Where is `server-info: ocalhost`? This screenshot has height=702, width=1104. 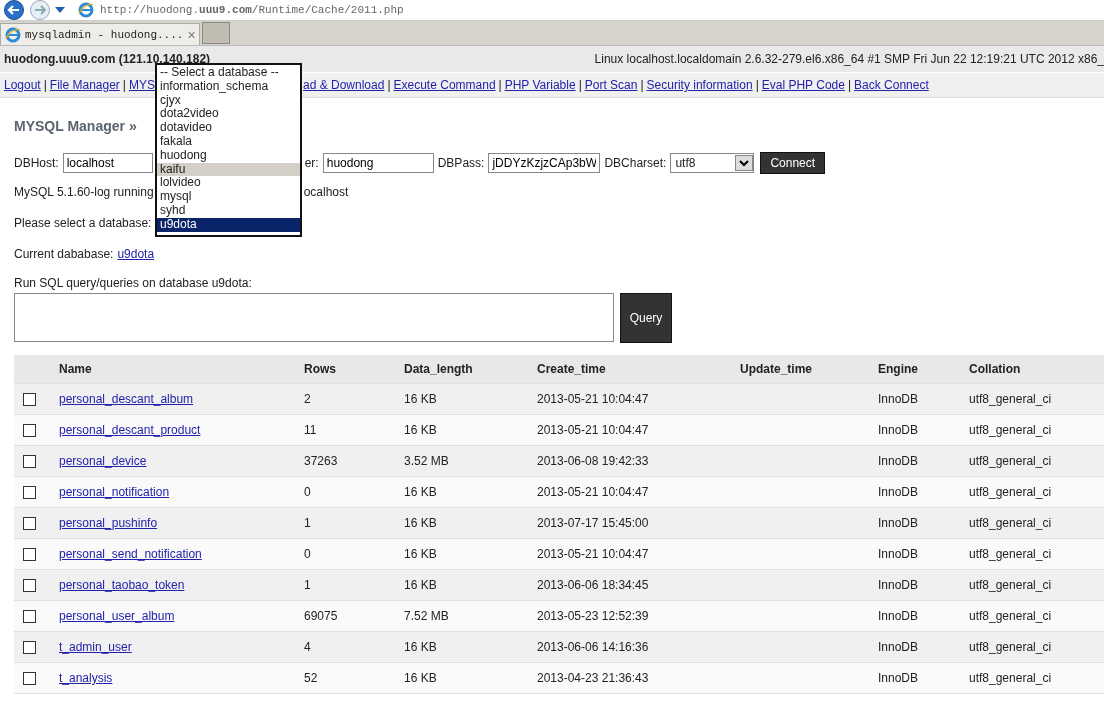 server-info: ocalhost is located at coordinates (326, 191).